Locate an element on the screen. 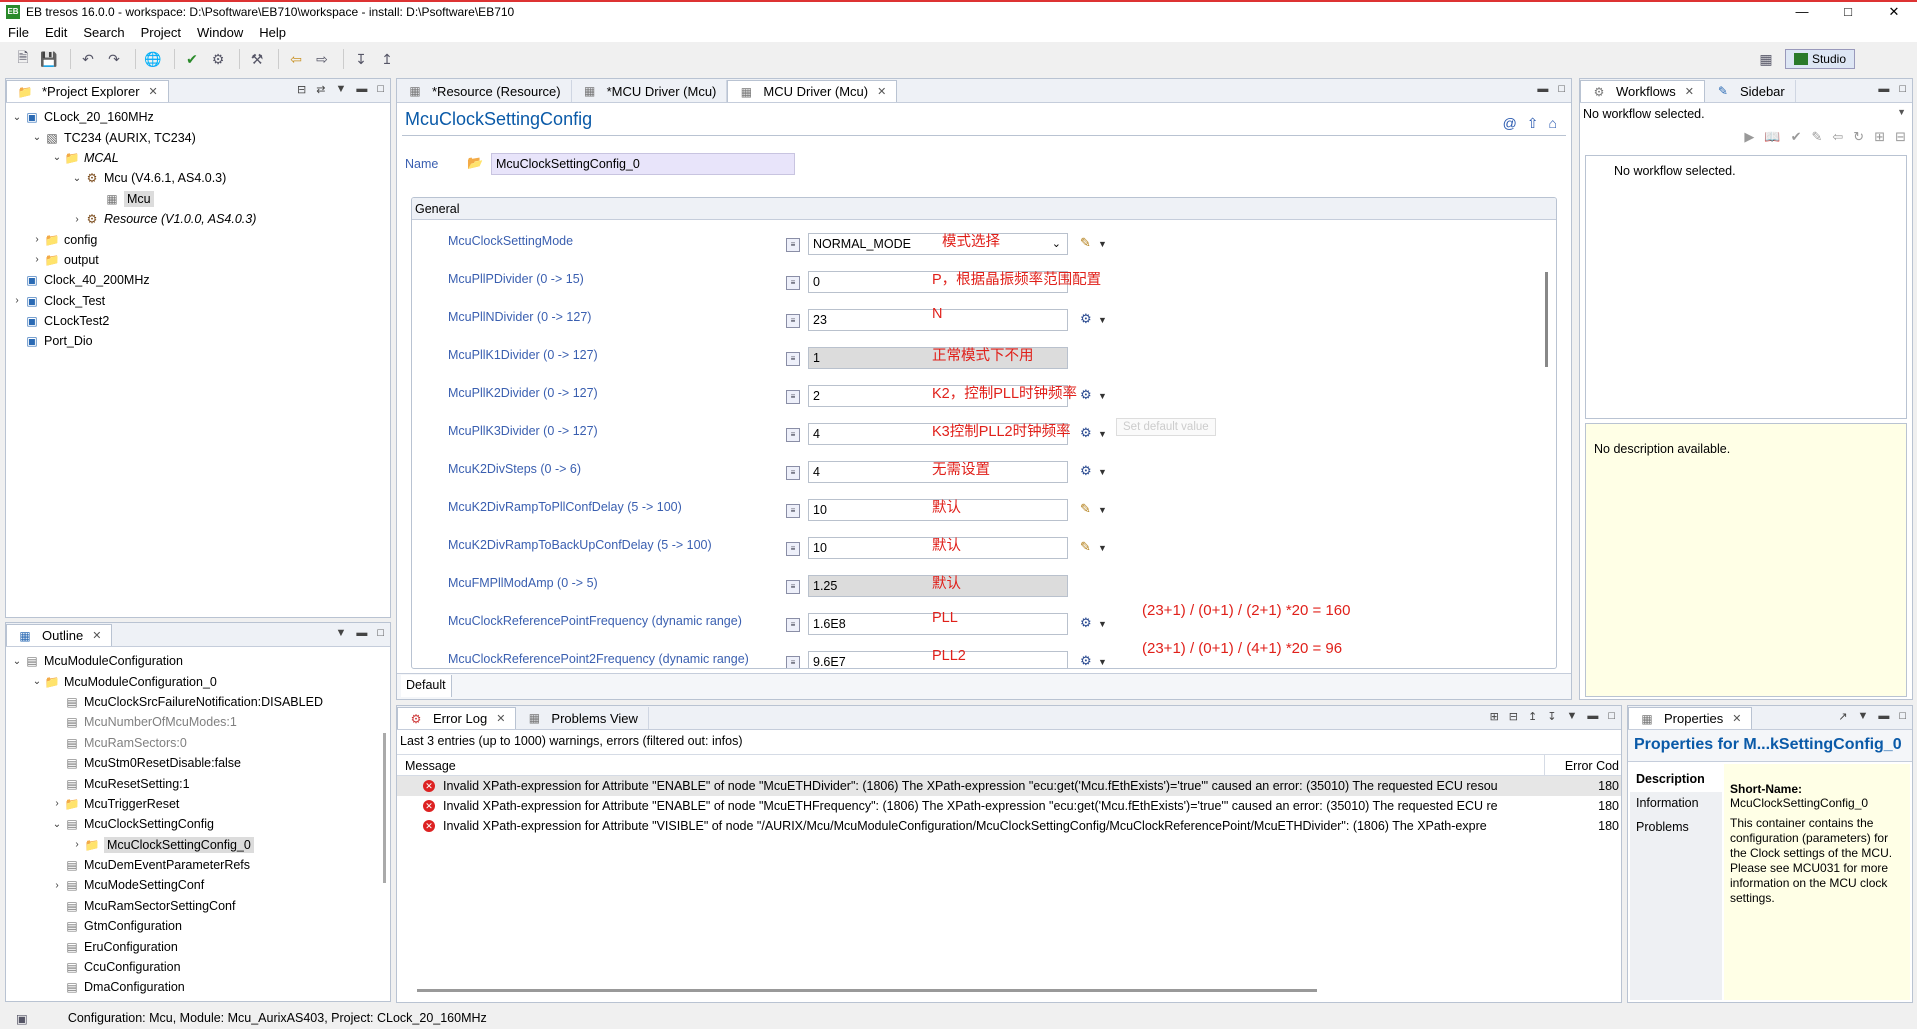 This screenshot has width=1917, height=1029. view-menu-icon: ▼ is located at coordinates (1571, 716).